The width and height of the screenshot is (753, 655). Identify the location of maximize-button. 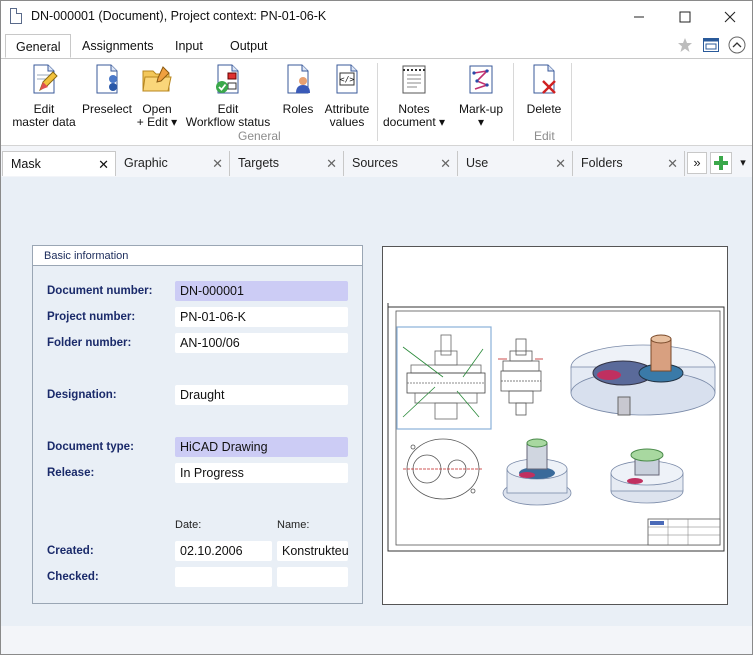
(685, 16).